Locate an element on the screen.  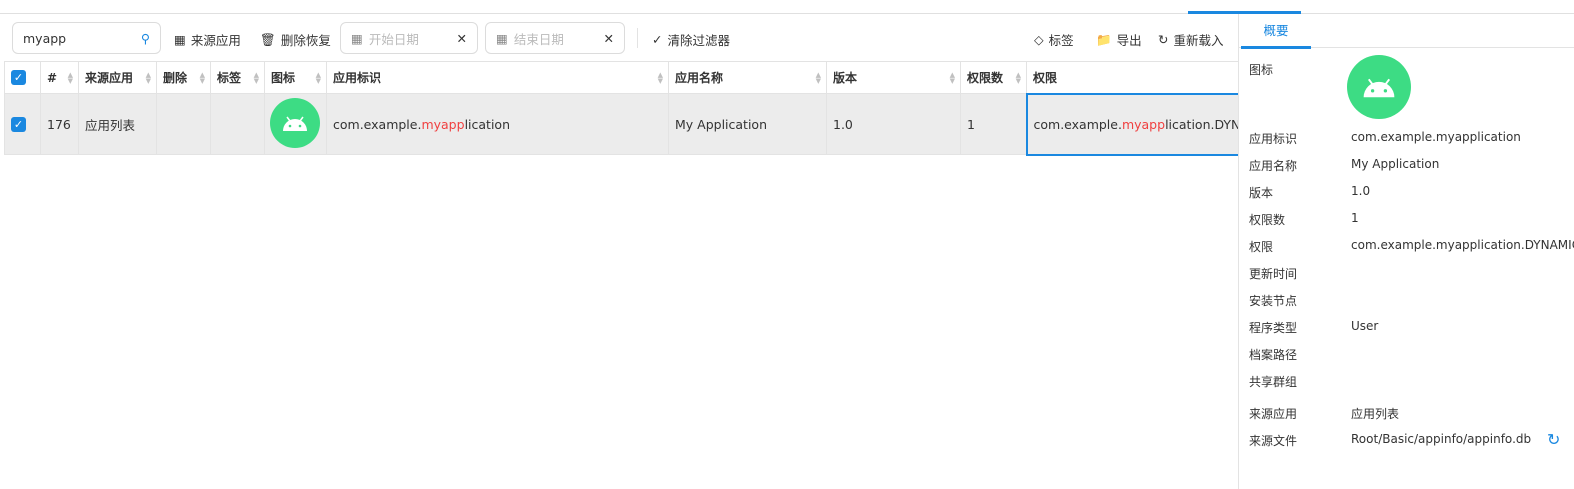
broom-icon: ✓ is located at coordinates (657, 39).